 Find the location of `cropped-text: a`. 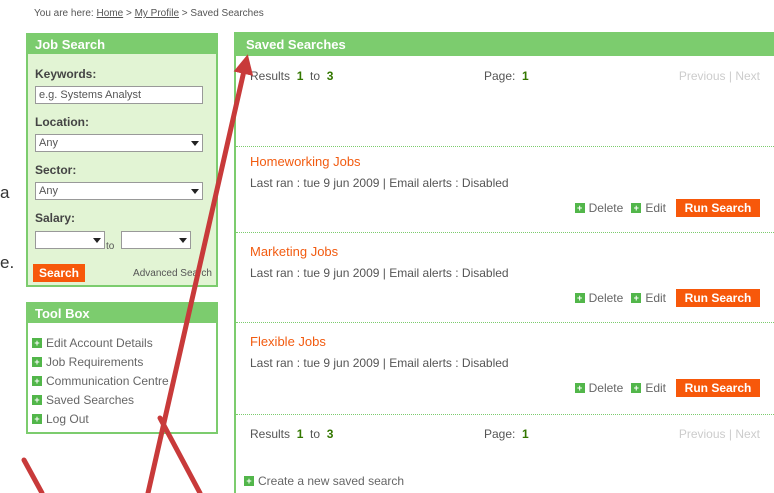

cropped-text: a is located at coordinates (5, 192).